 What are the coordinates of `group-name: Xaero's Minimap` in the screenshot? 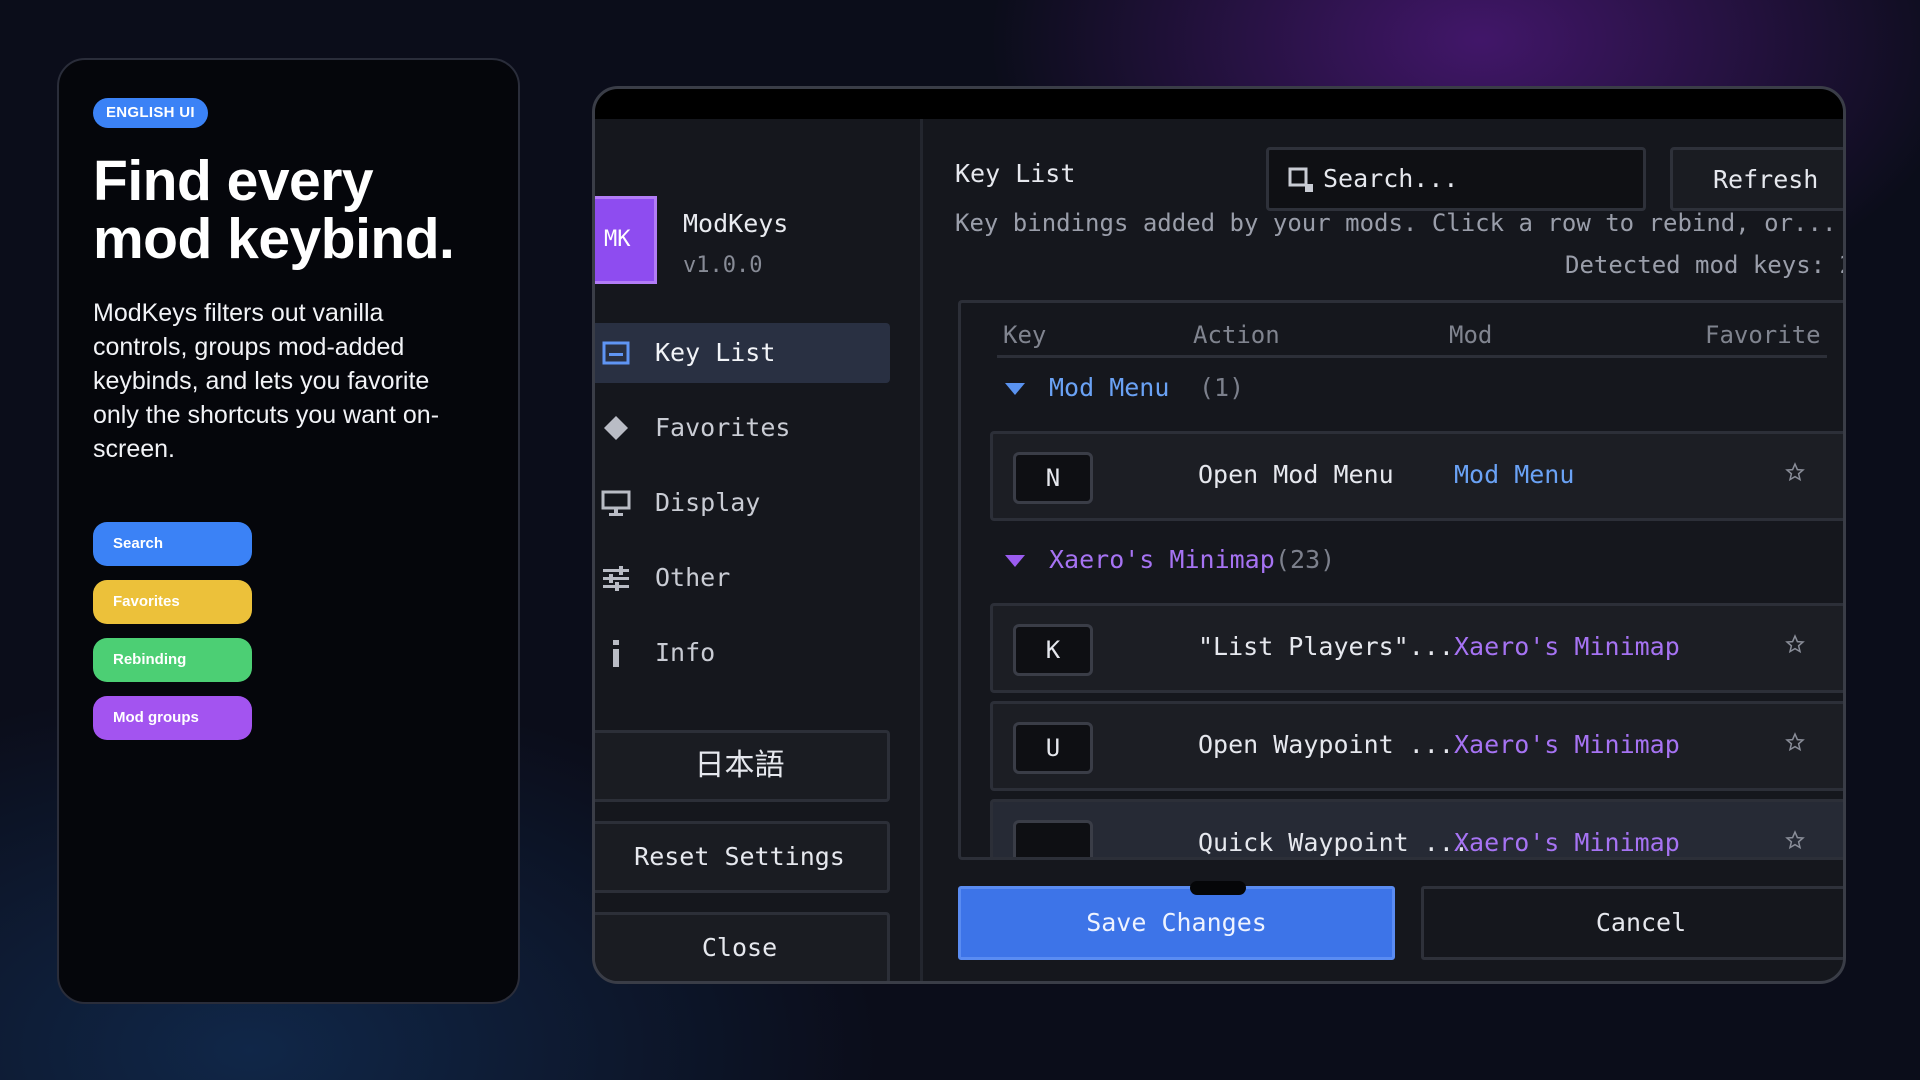 It's located at (1162, 559).